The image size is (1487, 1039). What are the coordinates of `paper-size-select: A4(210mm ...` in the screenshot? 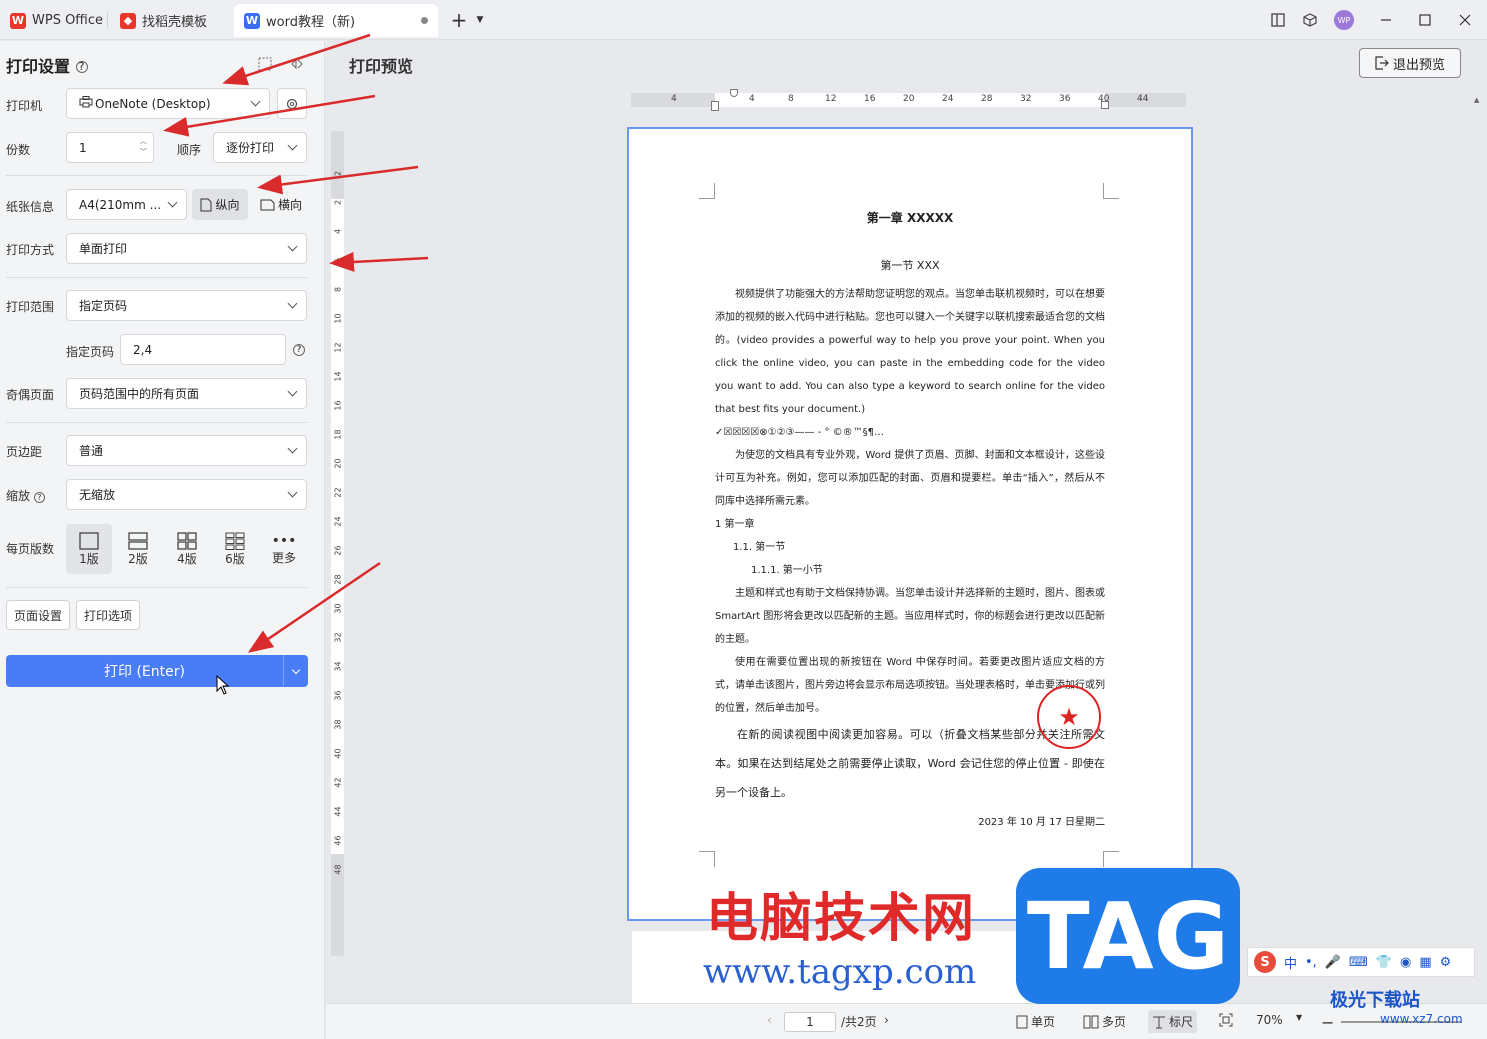 It's located at (126, 204).